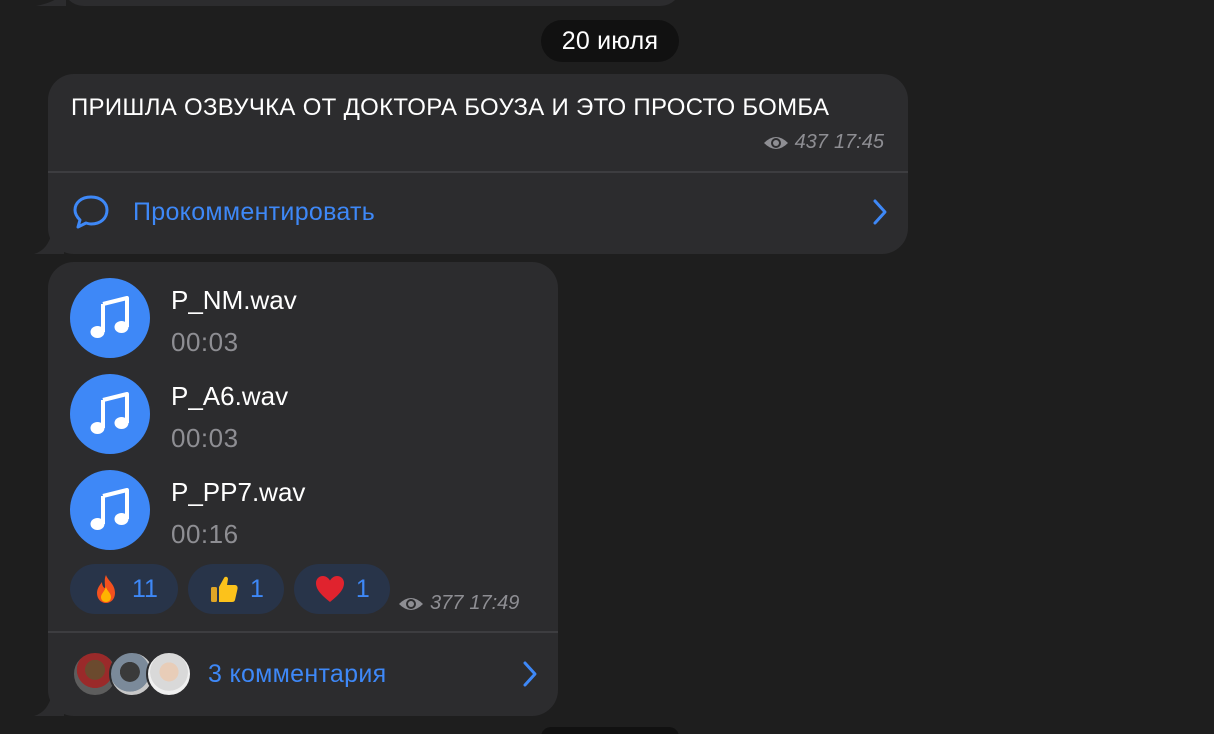 The height and width of the screenshot is (734, 1214). I want to click on reaction-count: 11, so click(145, 588).